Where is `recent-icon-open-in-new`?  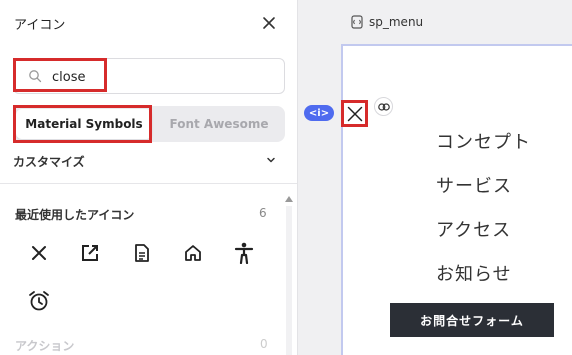 recent-icon-open-in-new is located at coordinates (90, 253).